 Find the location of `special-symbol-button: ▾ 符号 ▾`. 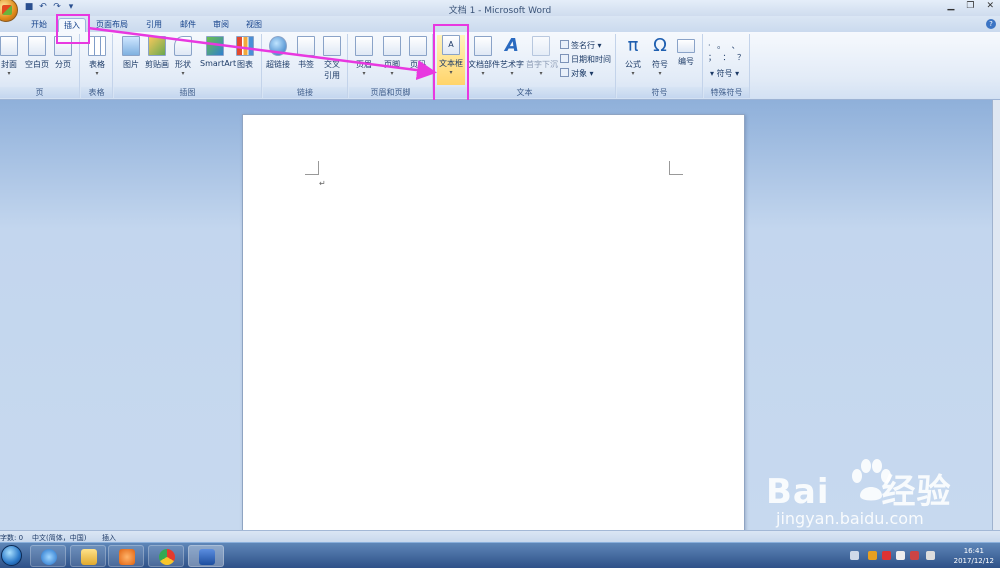

special-symbol-button: ▾ 符号 ▾ is located at coordinates (724, 73).